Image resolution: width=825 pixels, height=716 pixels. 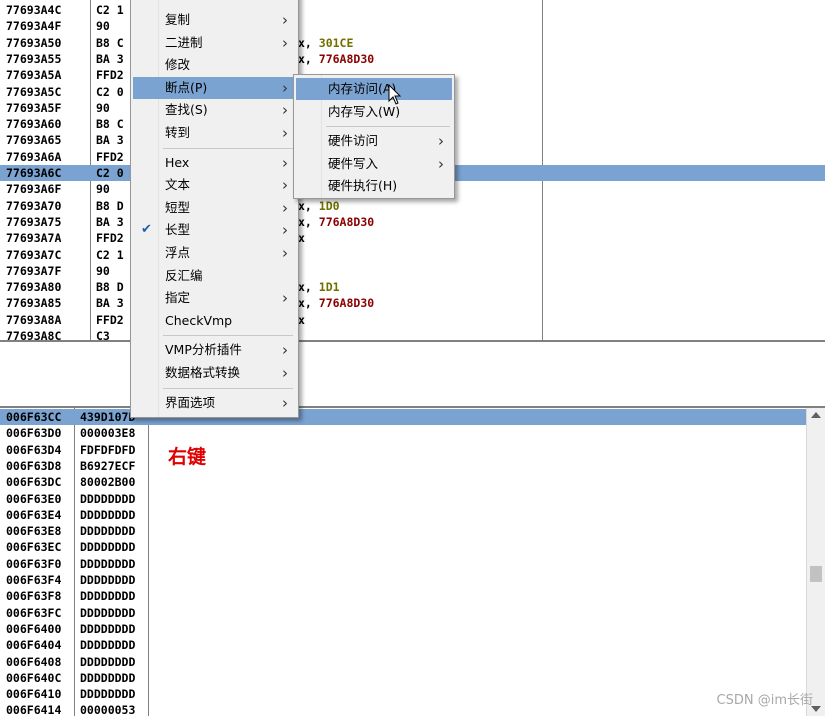 What do you see at coordinates (816, 415) in the screenshot?
I see `scroll-up-icon` at bounding box center [816, 415].